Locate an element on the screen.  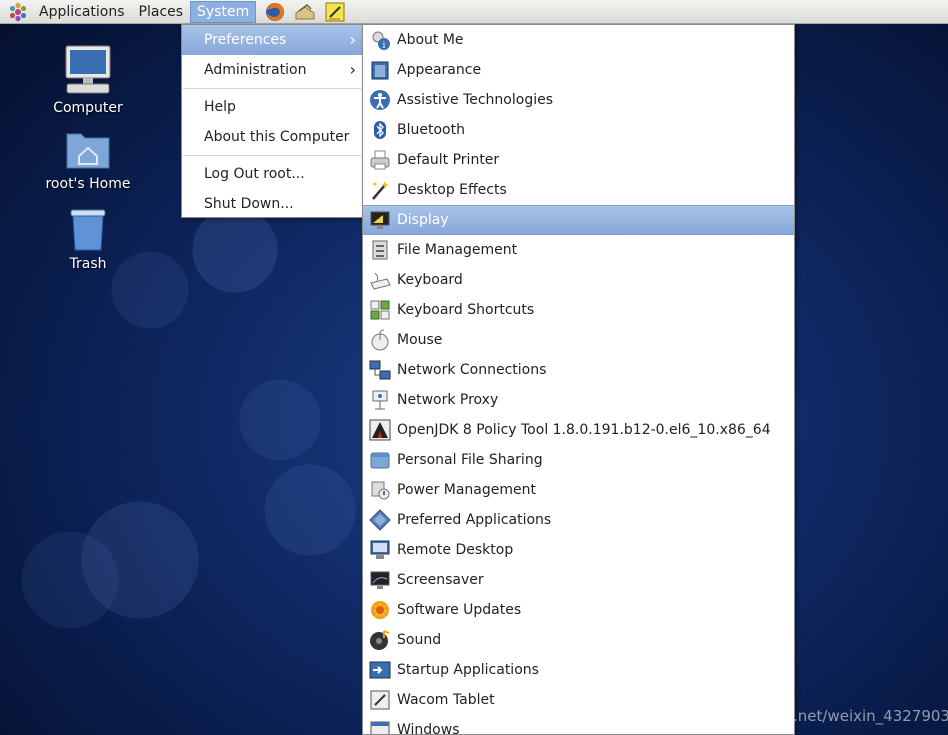
menu-item-keyboard: Keyboard is located at coordinates (578, 280).